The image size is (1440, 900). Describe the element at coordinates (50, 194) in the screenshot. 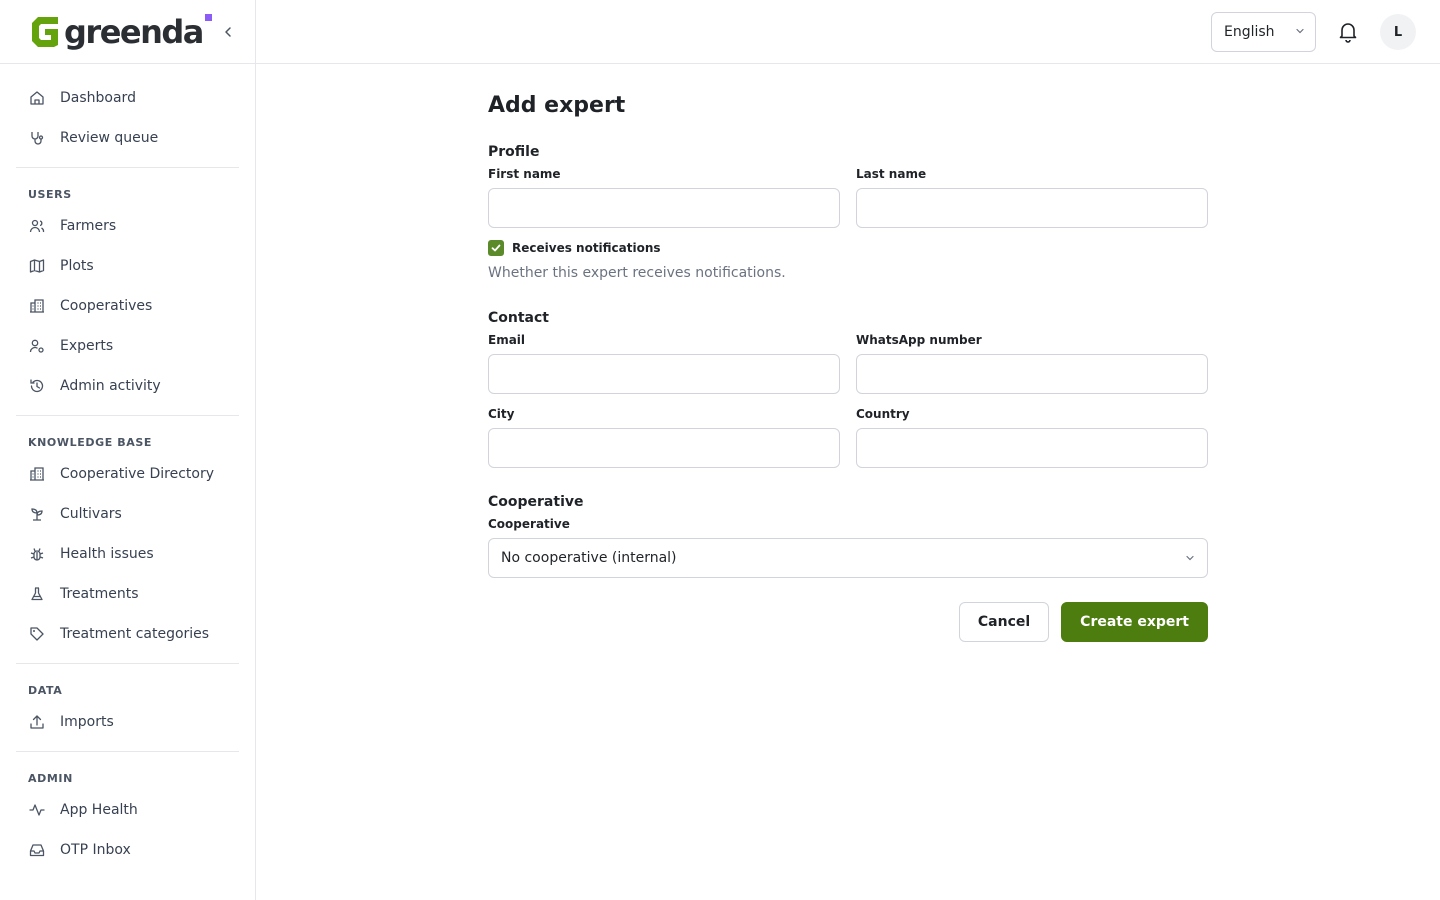

I see `nav-heading-users: USERS` at that location.